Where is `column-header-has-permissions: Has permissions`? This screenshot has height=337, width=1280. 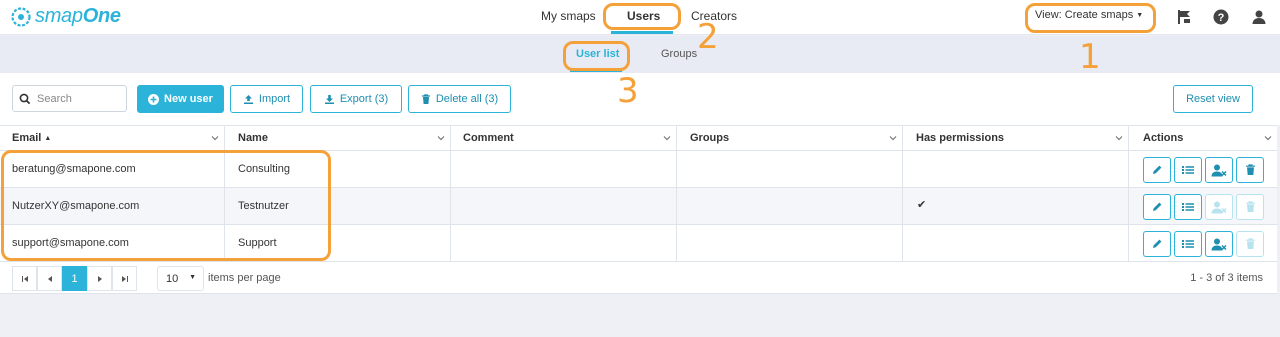 column-header-has-permissions: Has permissions is located at coordinates (1016, 138).